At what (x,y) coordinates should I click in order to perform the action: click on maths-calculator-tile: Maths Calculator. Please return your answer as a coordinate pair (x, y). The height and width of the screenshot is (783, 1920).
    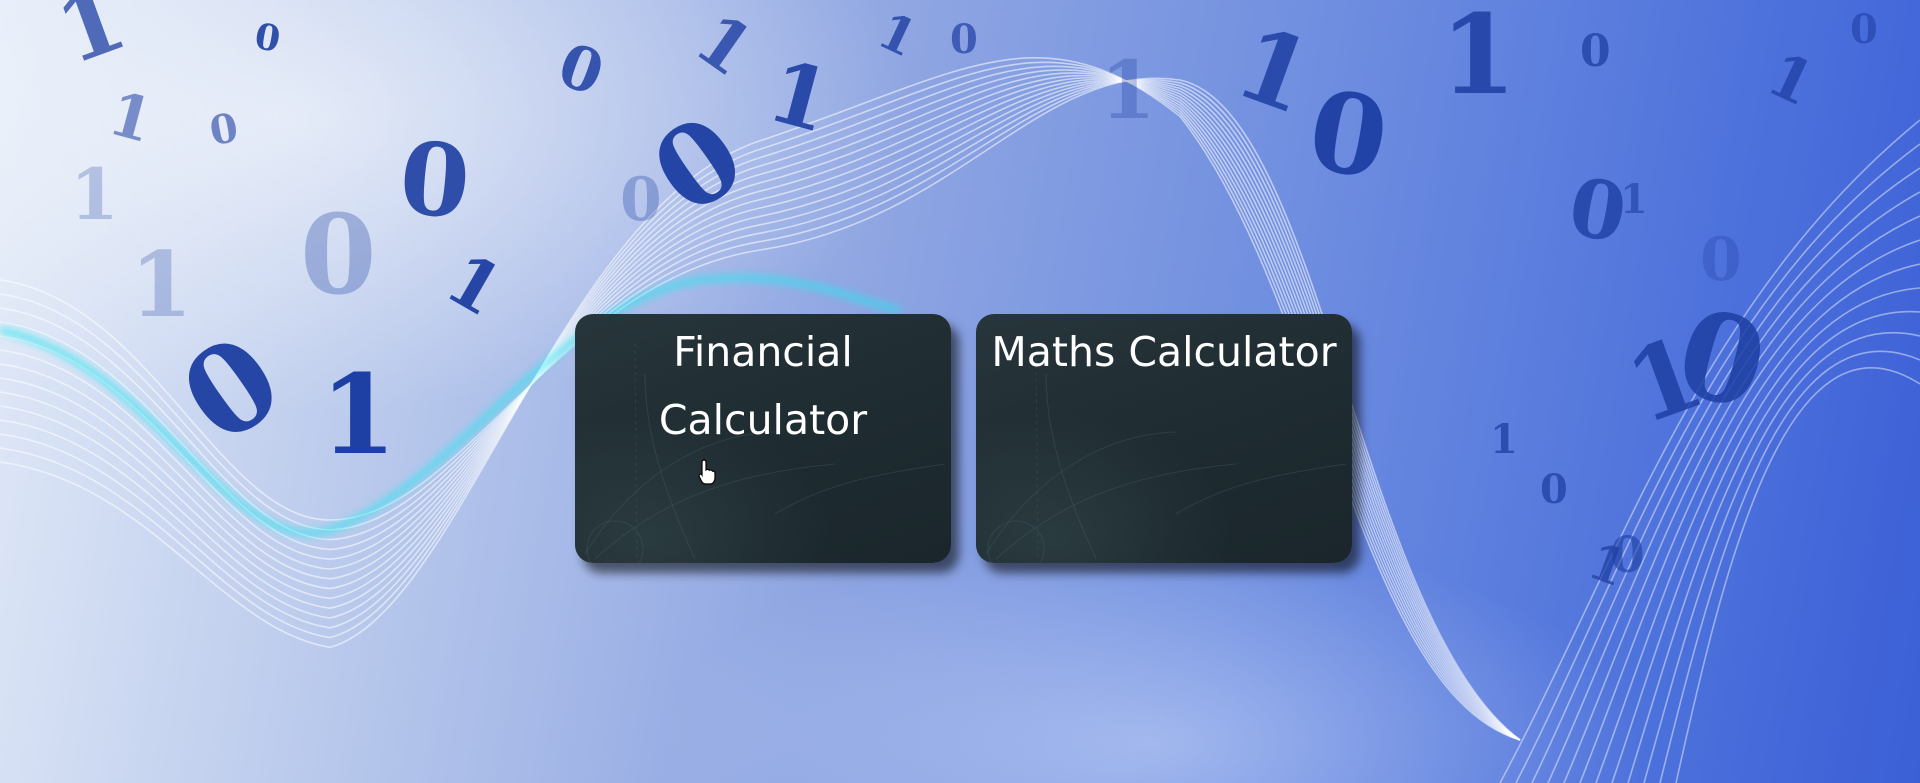
    Looking at the image, I should click on (1164, 438).